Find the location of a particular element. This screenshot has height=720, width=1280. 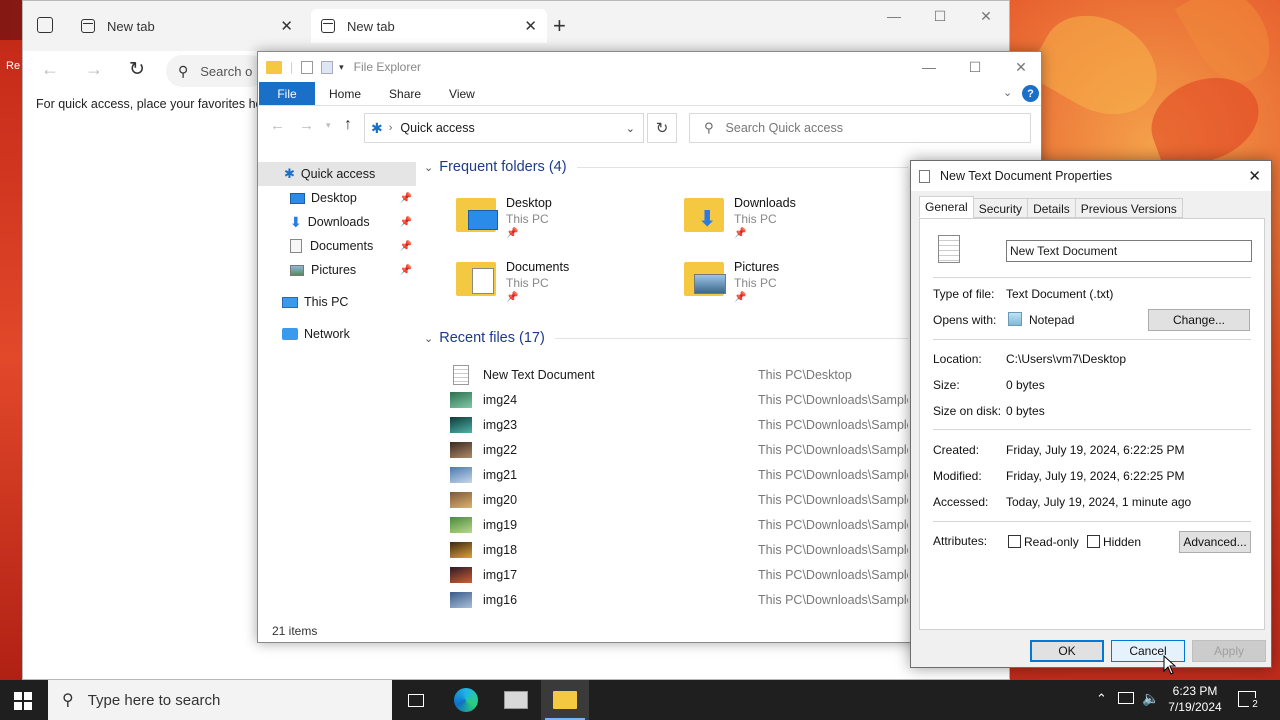

ok-button: OK is located at coordinates (1067, 651).